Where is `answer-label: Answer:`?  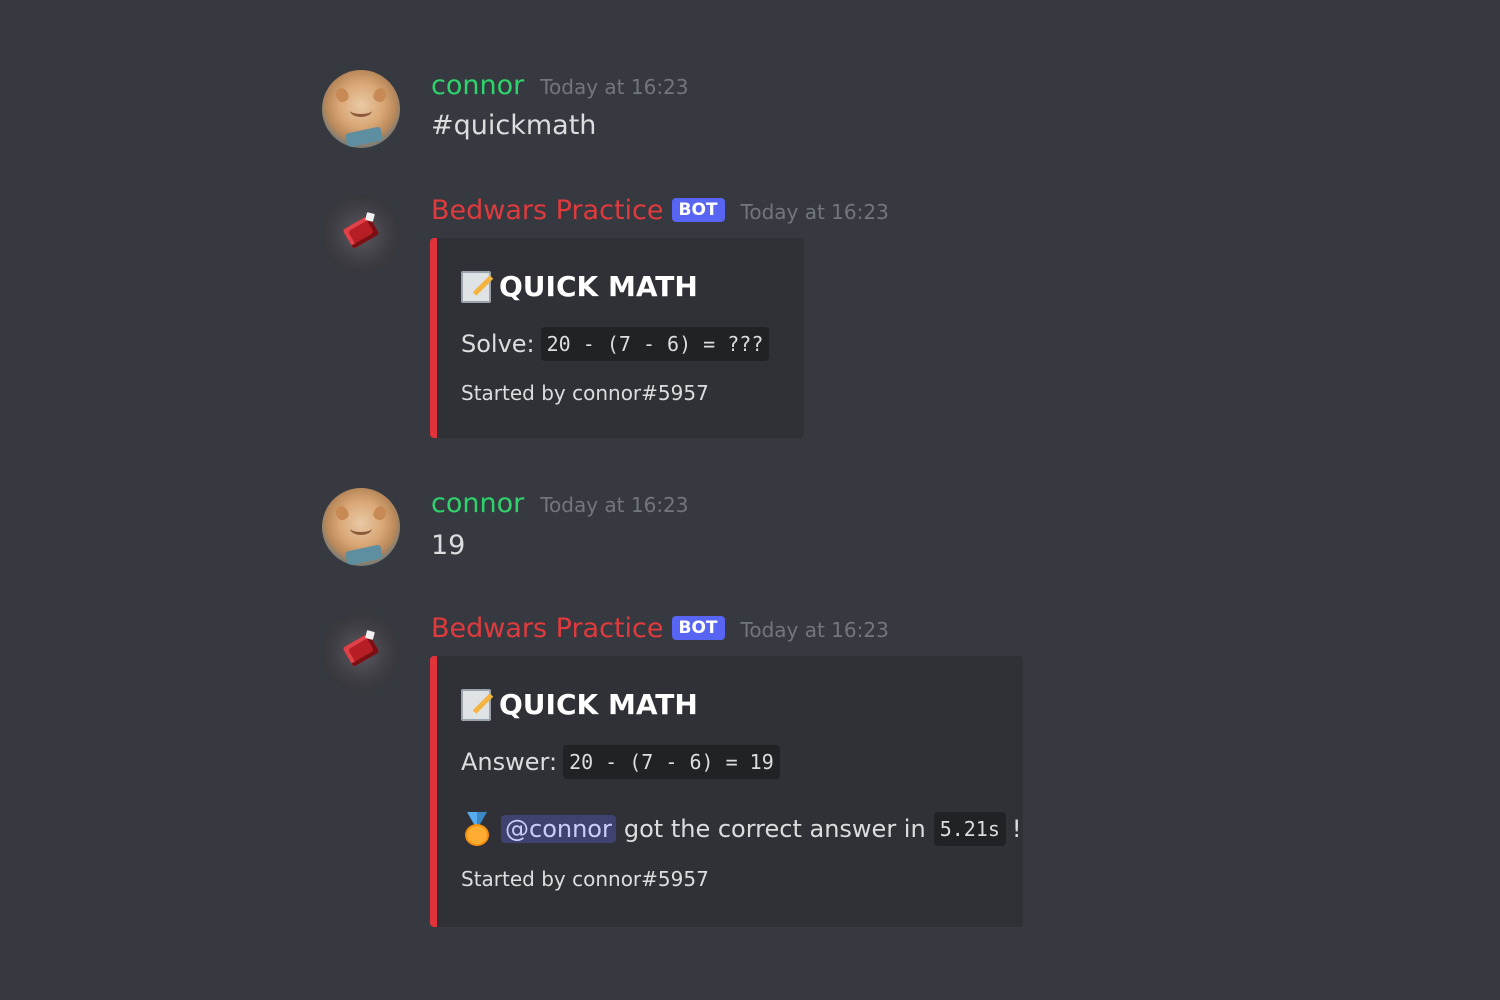 answer-label: Answer: is located at coordinates (509, 762).